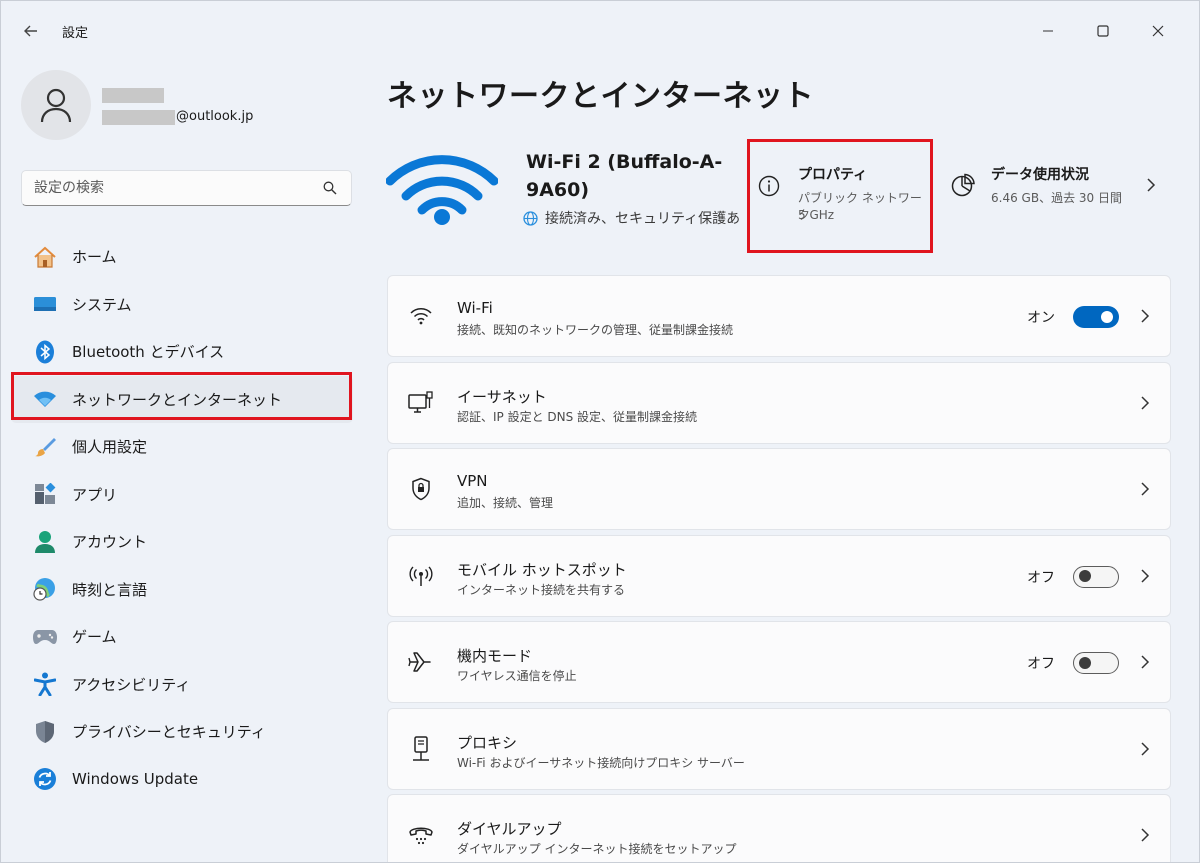 The height and width of the screenshot is (863, 1200). I want to click on red-highlight-box-network, so click(181, 396).